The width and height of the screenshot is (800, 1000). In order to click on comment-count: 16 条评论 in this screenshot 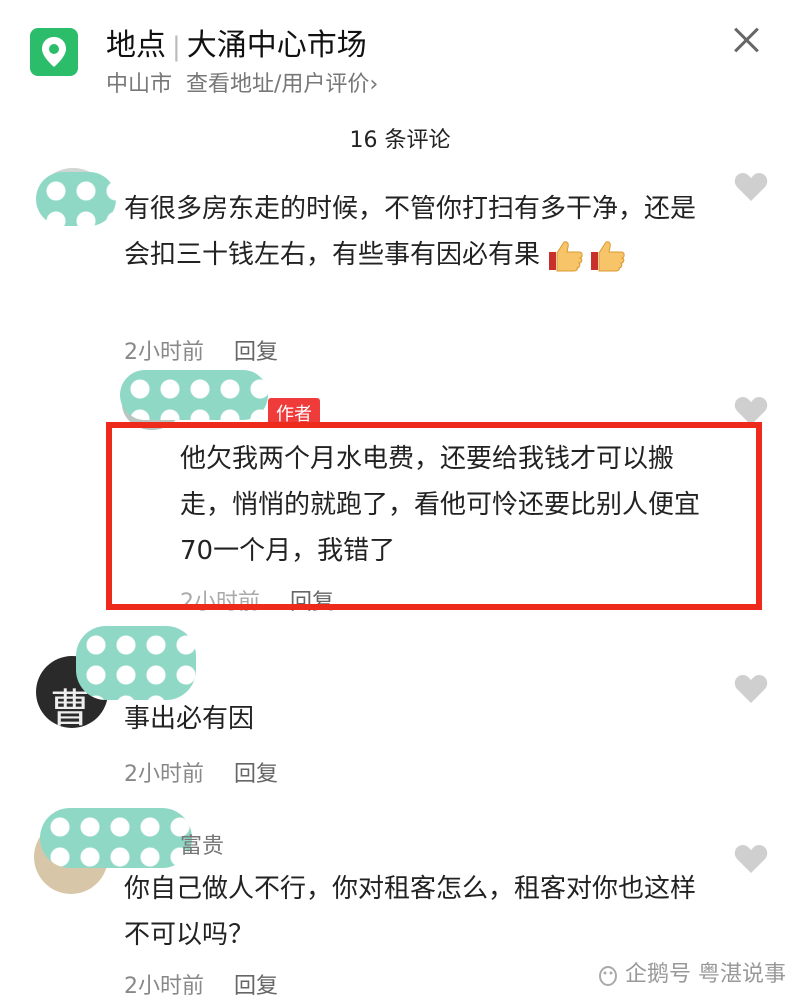, I will do `click(400, 140)`.